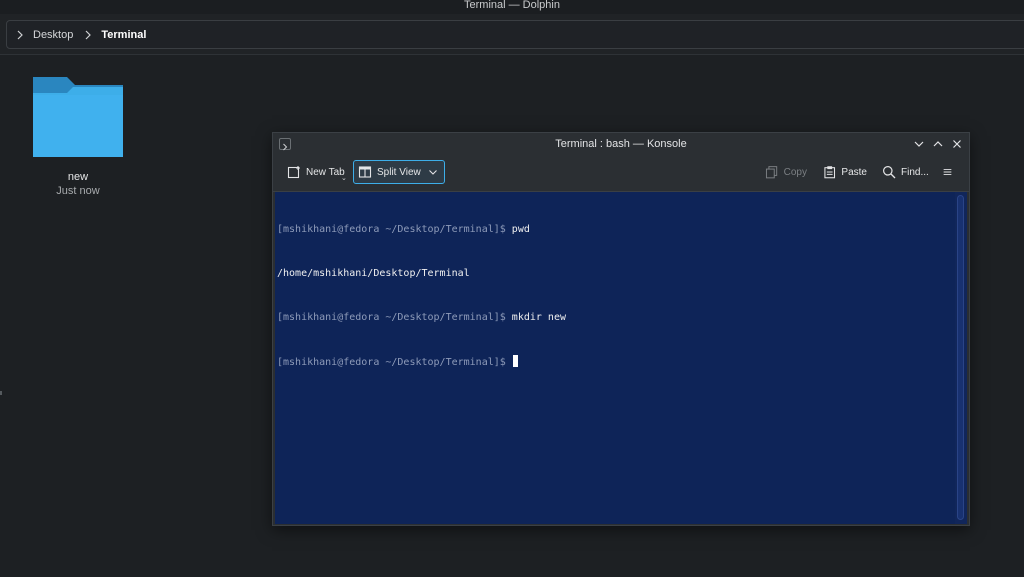 This screenshot has height=577, width=1024. I want to click on dropdown-caret-icon: ⌄, so click(344, 178).